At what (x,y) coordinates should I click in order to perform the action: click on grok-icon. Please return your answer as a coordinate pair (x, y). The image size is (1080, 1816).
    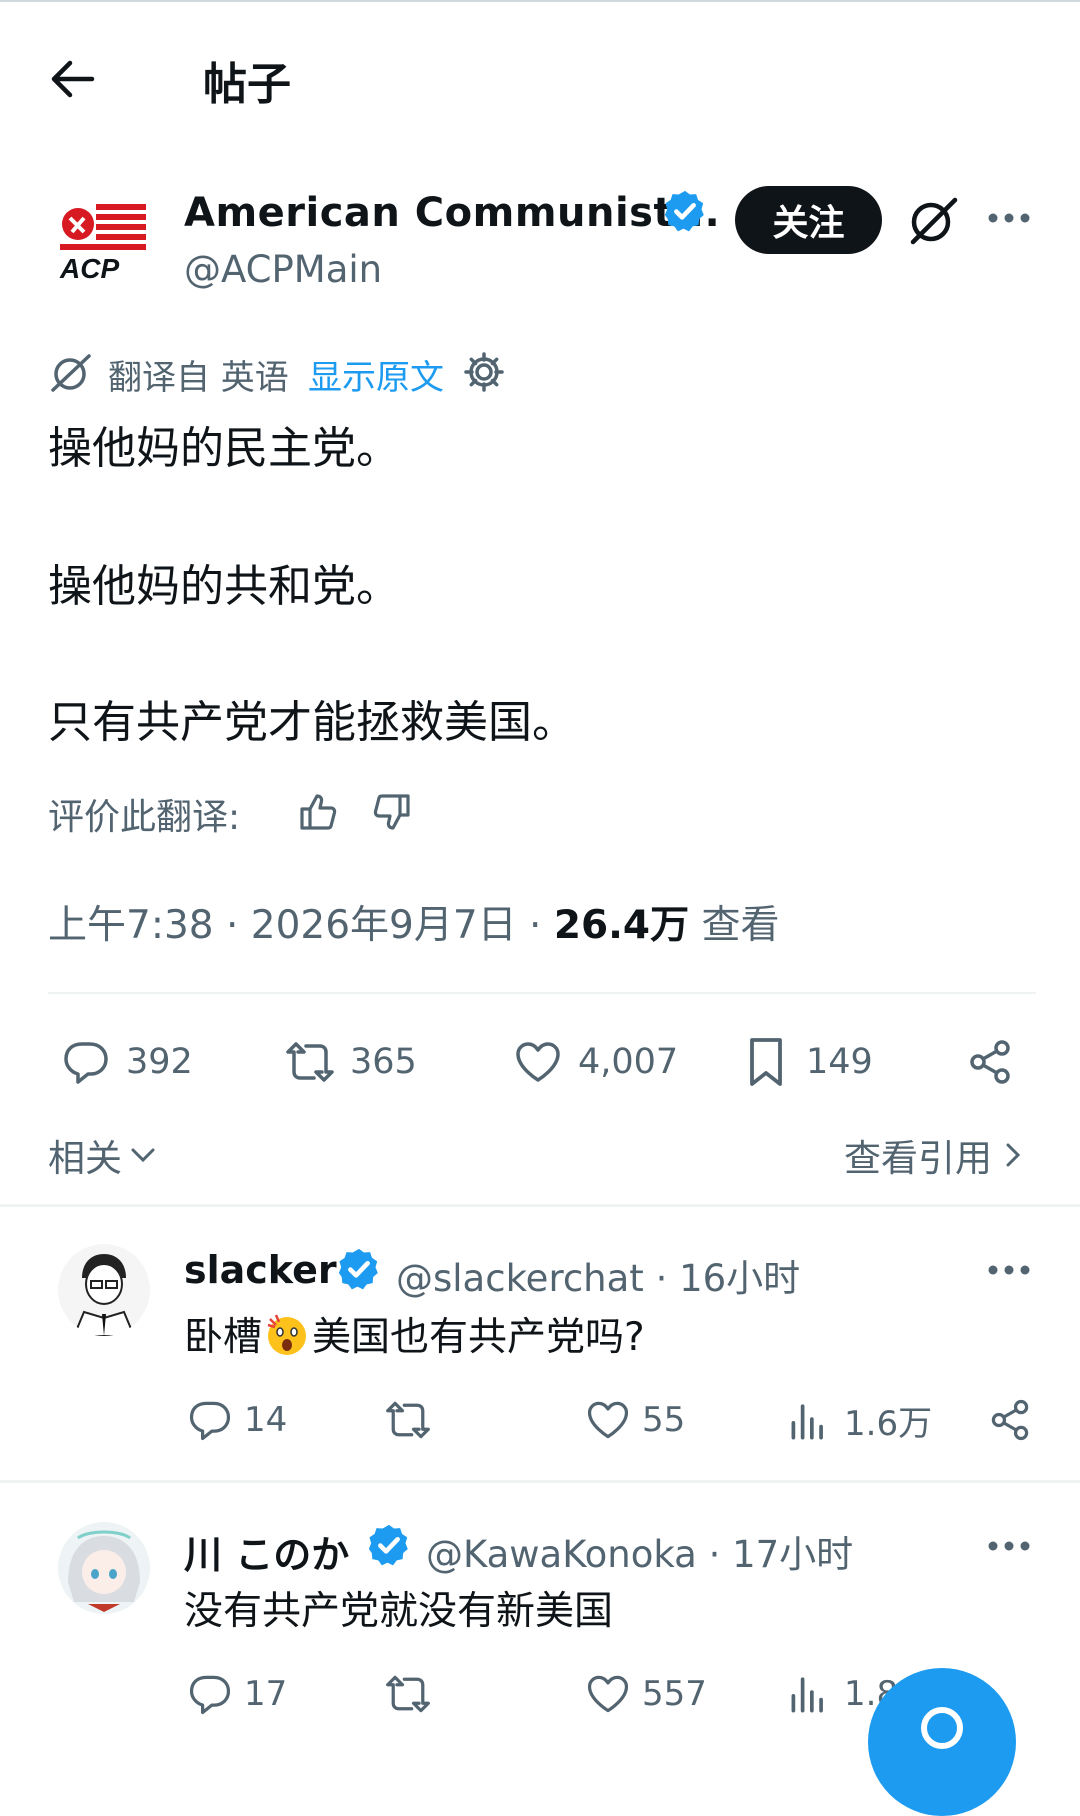
    Looking at the image, I should click on (933, 220).